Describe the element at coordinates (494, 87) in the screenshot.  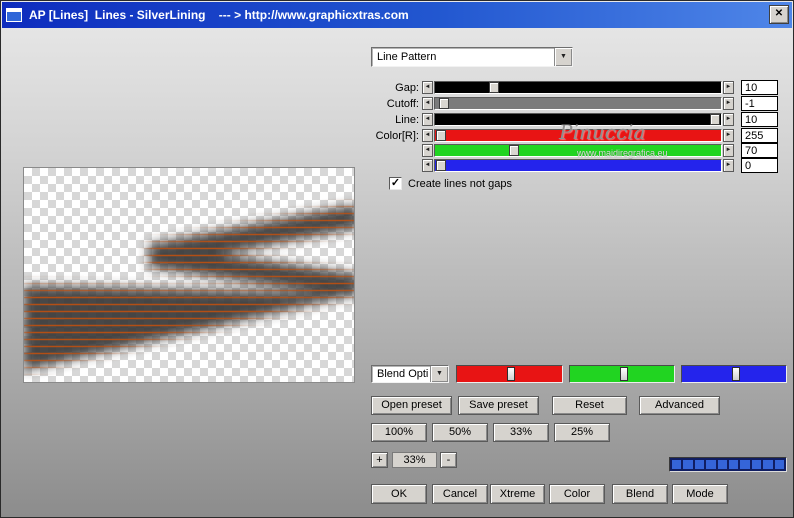
I see `gap-slider-thumb` at that location.